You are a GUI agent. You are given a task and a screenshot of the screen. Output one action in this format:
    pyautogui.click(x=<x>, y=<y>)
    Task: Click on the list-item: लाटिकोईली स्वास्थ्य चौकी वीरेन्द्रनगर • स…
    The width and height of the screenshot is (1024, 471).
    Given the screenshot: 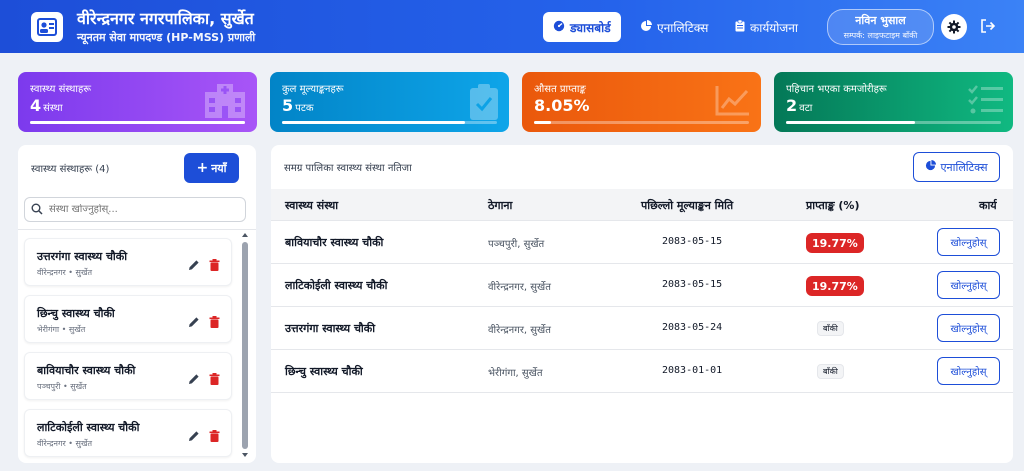 What is the action you would take?
    pyautogui.click(x=128, y=433)
    